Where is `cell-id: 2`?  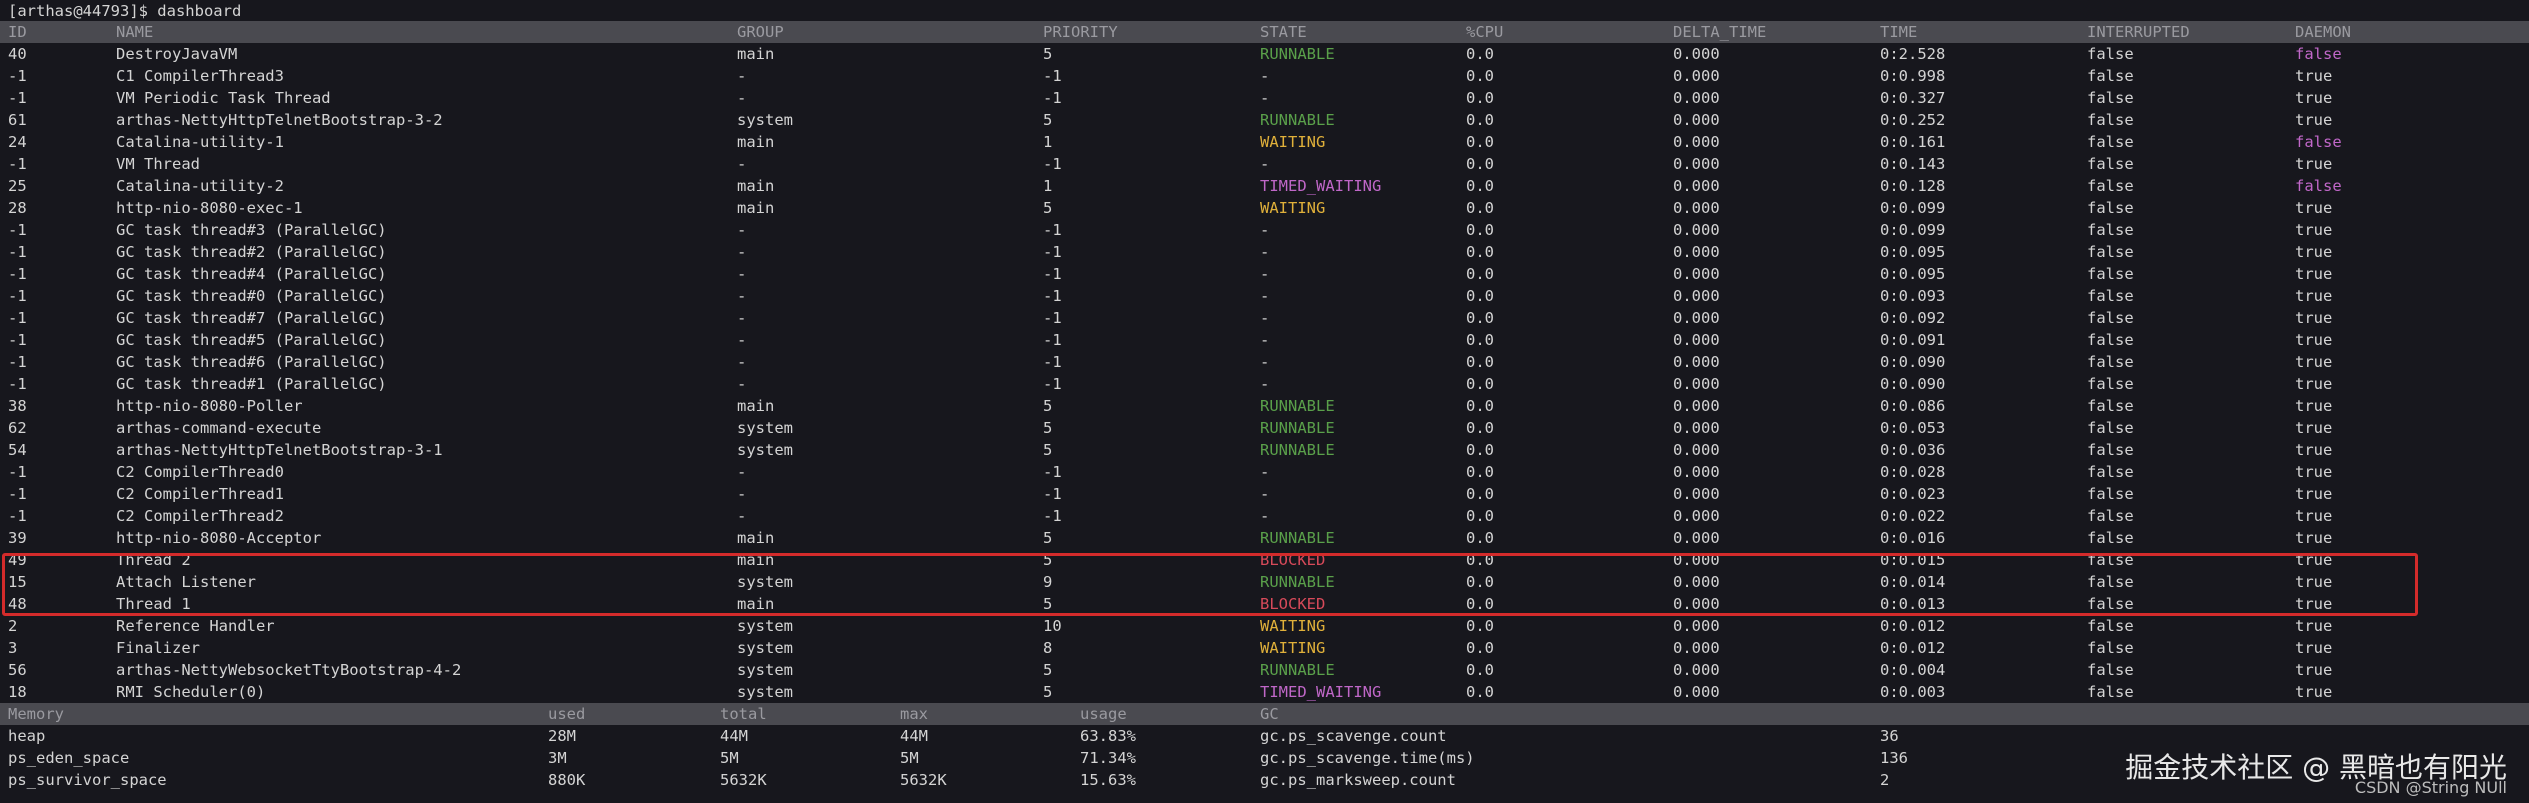
cell-id: 2 is located at coordinates (13, 626).